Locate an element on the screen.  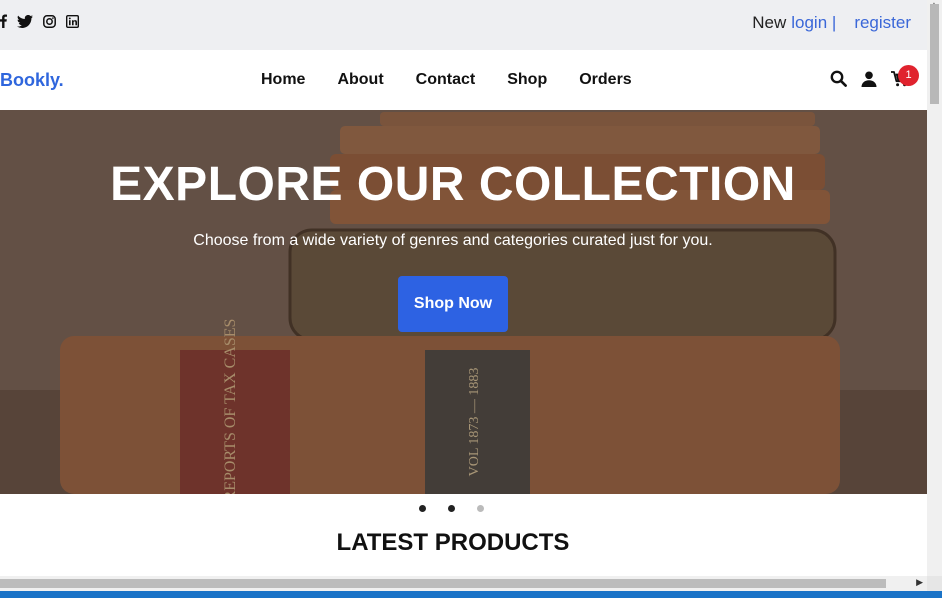
search-icon is located at coordinates (838, 81).